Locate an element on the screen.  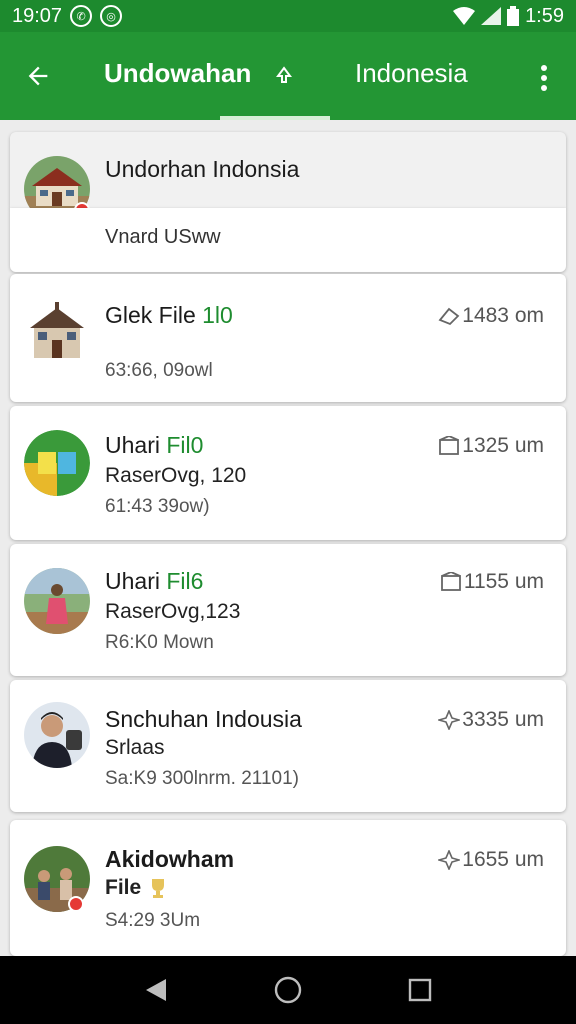
app-notification-icon: ◎ is located at coordinates (111, 16).